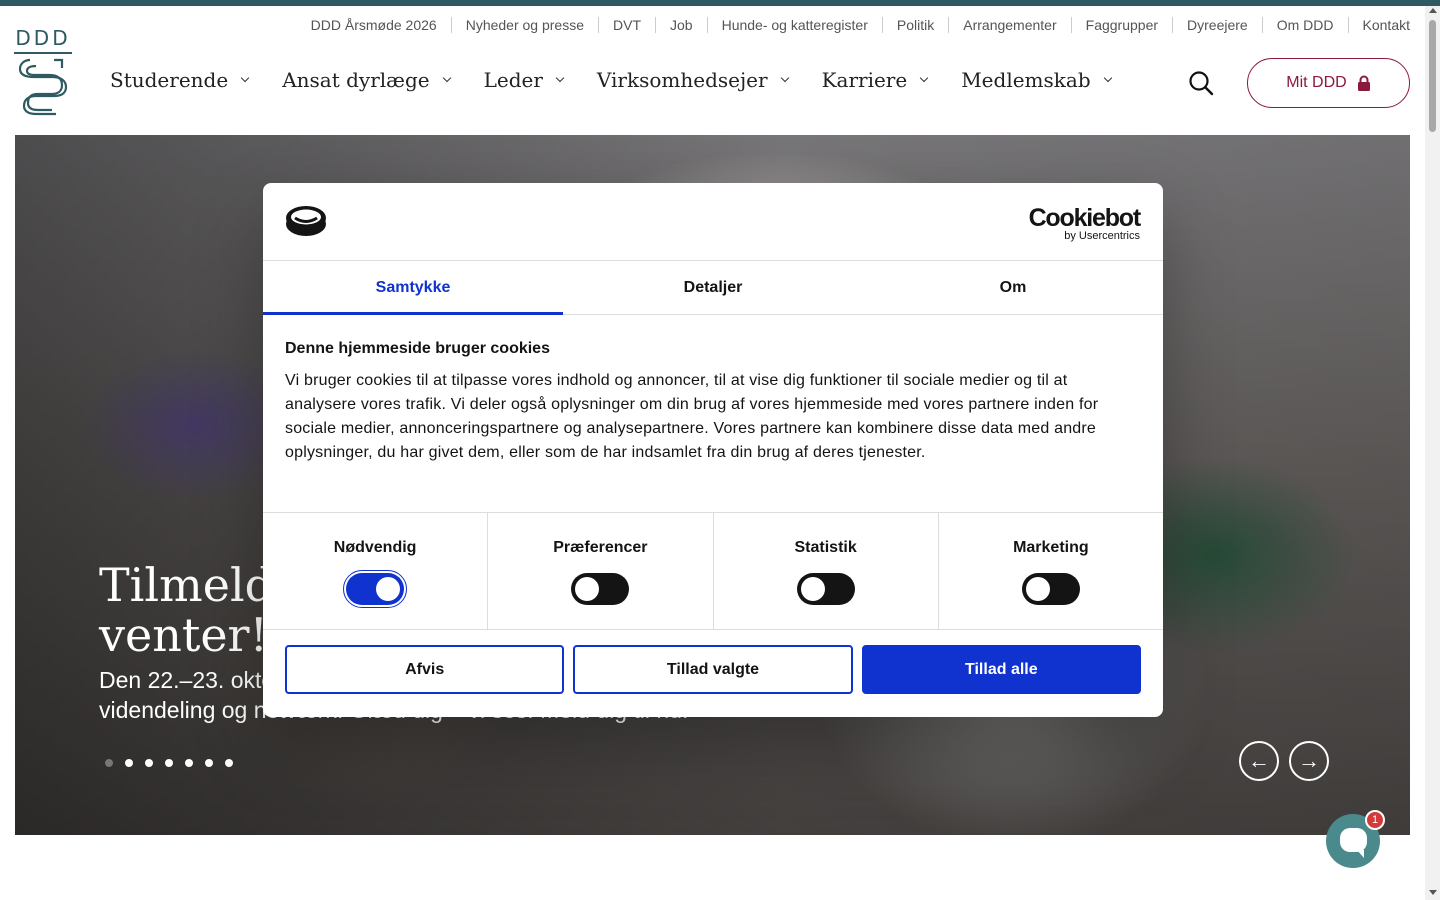 The width and height of the screenshot is (1440, 900). I want to click on nav-label: Studerende, so click(169, 80).